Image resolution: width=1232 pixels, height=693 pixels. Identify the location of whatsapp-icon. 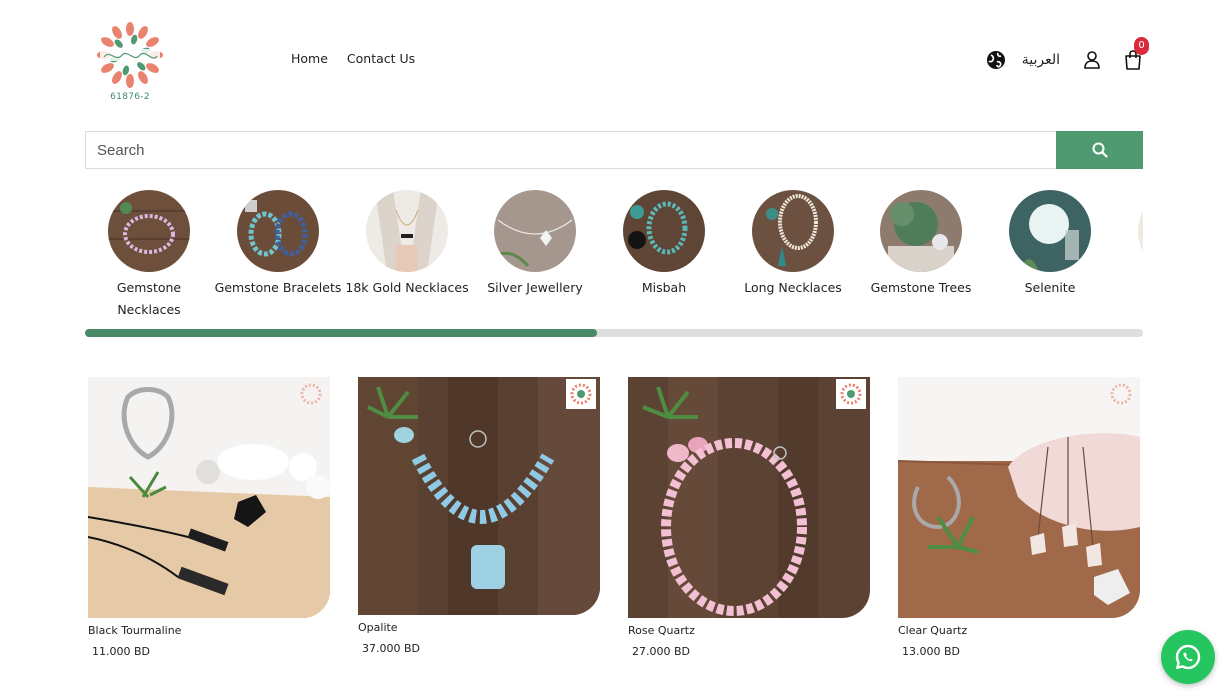
(1188, 657).